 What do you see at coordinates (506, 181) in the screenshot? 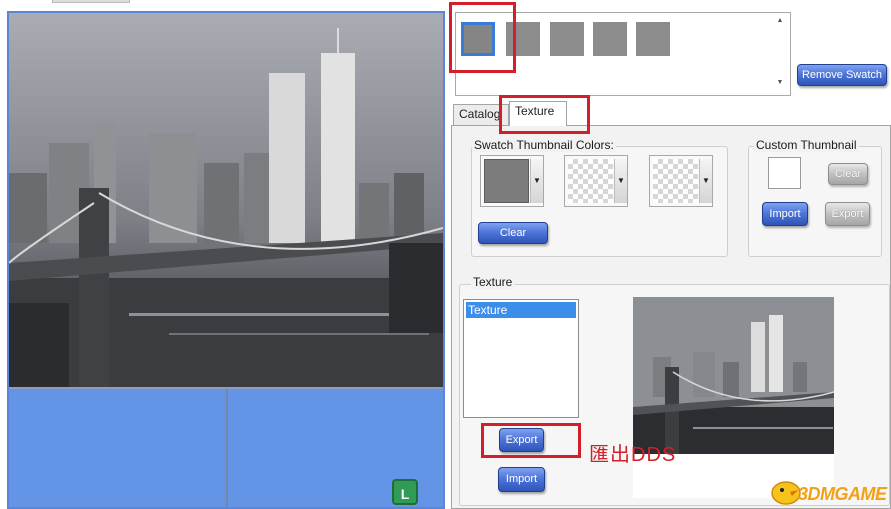
I see `color-preview-gray` at bounding box center [506, 181].